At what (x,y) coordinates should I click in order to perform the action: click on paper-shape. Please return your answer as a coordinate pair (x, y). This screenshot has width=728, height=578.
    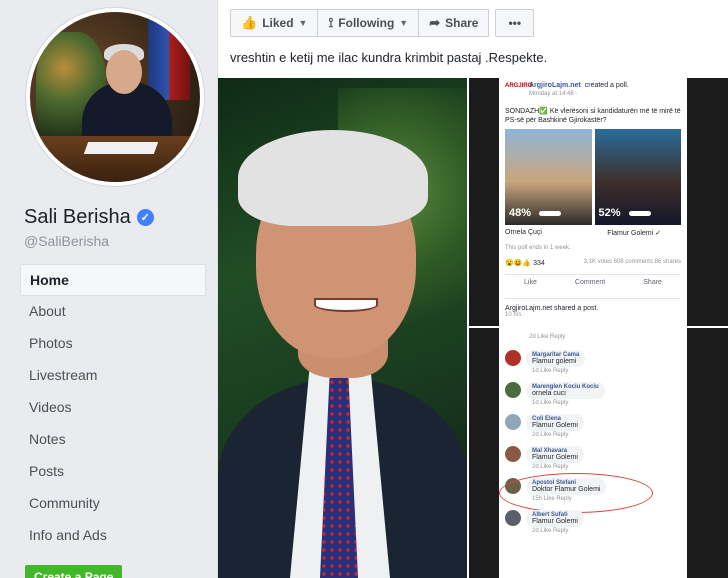
    Looking at the image, I should click on (121, 148).